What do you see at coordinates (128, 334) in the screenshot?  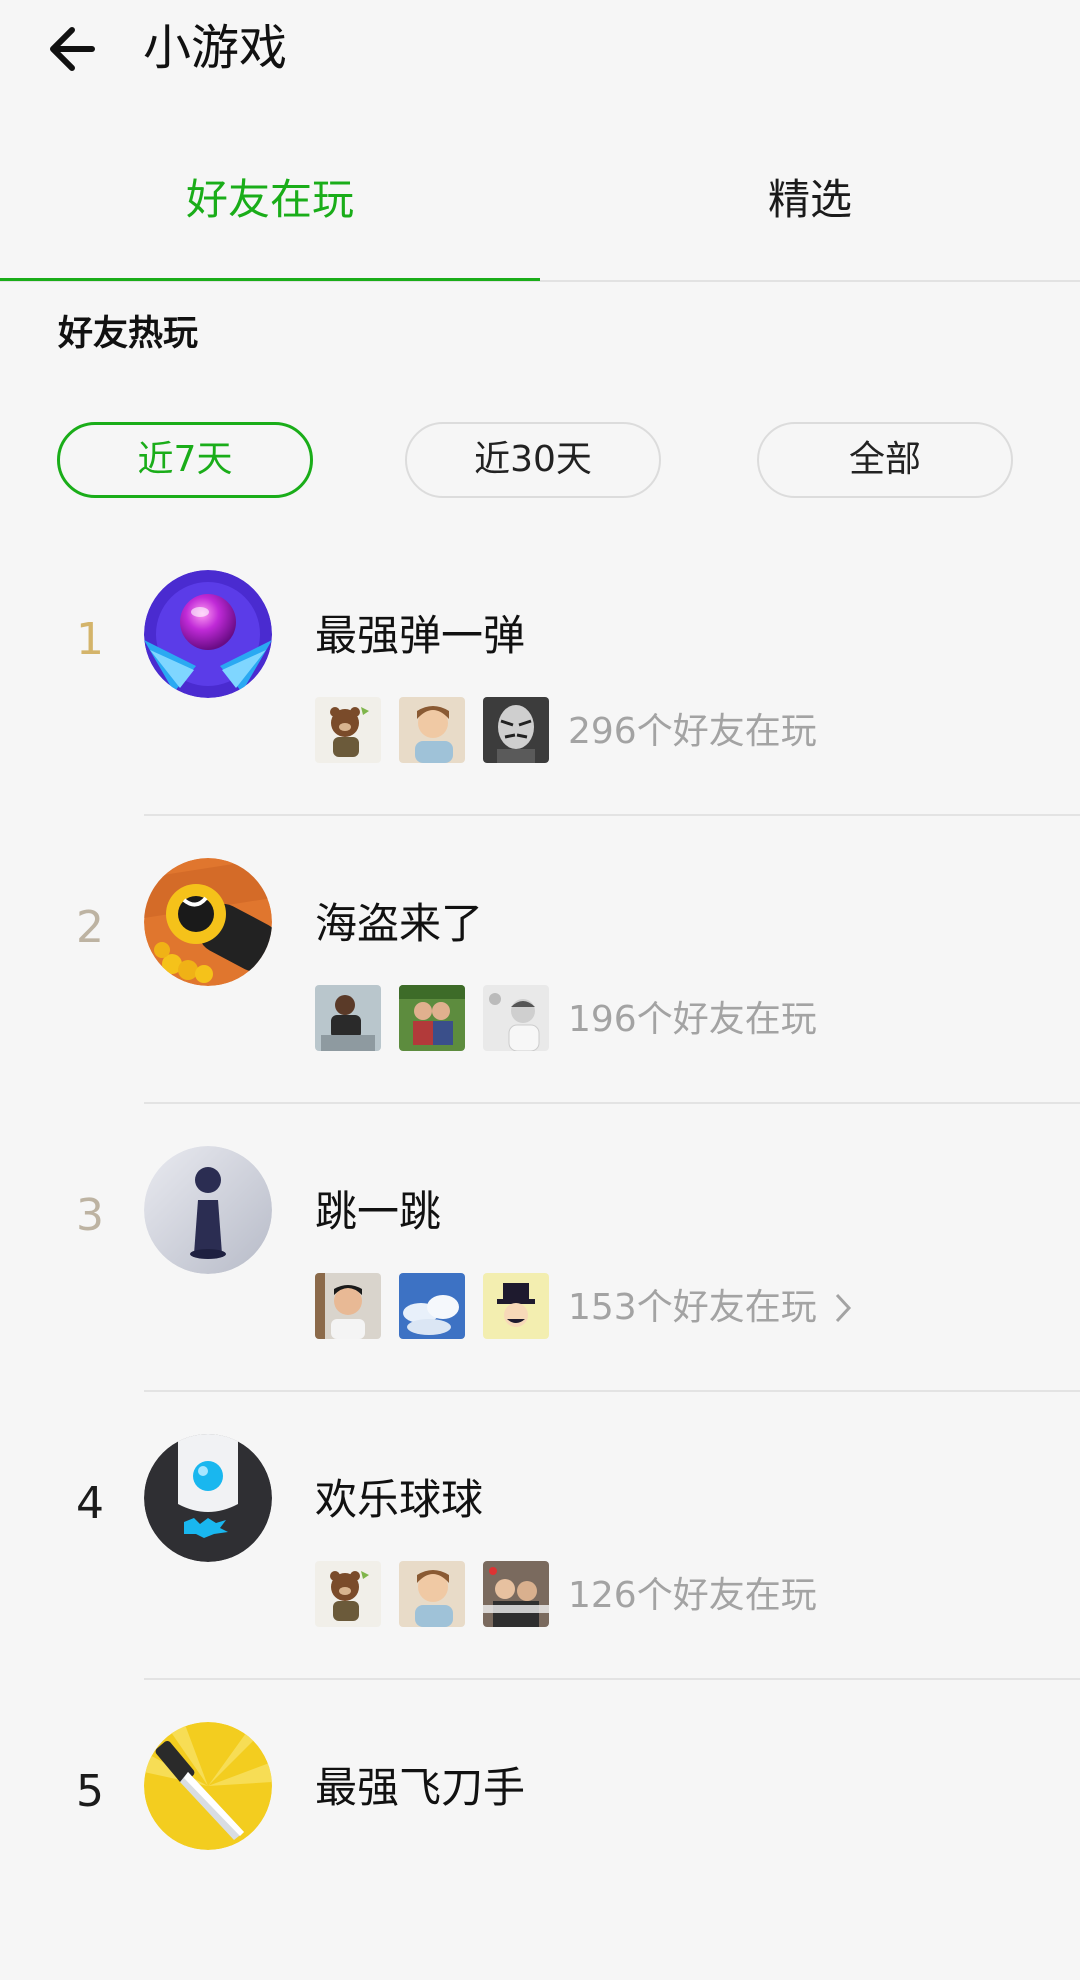 I see `section-title: 好友热玩` at bounding box center [128, 334].